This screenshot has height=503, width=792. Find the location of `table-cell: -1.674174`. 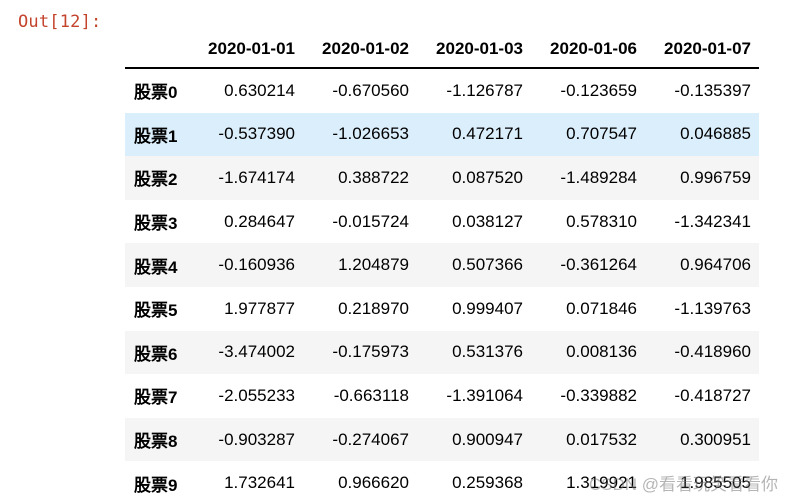

table-cell: -1.674174 is located at coordinates (256, 177).